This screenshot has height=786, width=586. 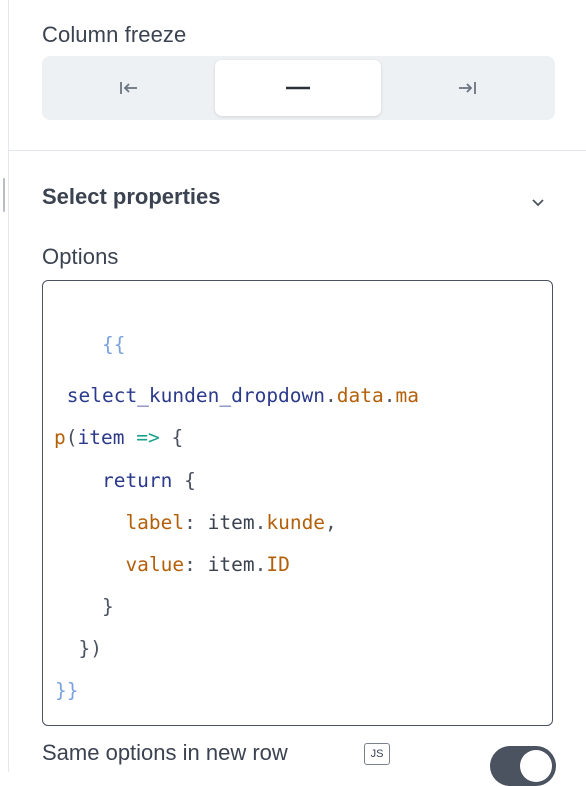 What do you see at coordinates (165, 752) in the screenshot?
I see `same-options-label: Same options in new row` at bounding box center [165, 752].